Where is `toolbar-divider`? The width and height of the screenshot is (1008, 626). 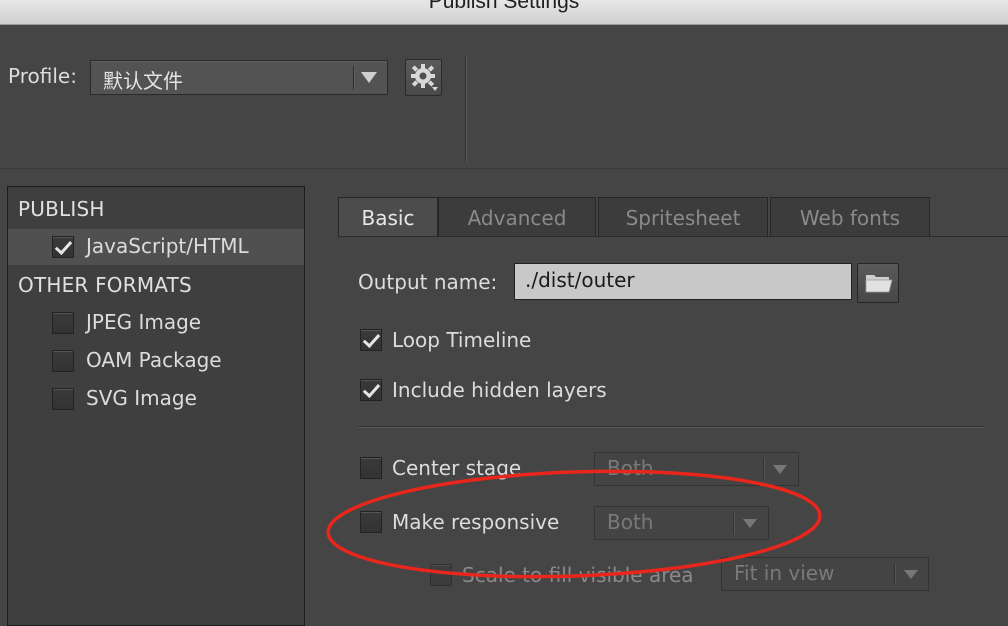
toolbar-divider is located at coordinates (466, 109).